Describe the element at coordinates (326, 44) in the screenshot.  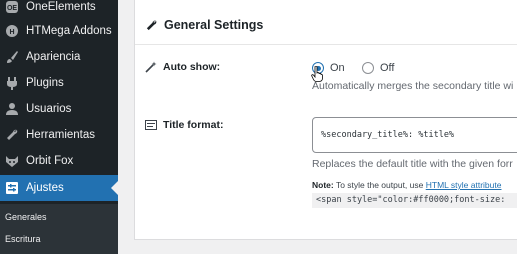
I see `divider` at that location.